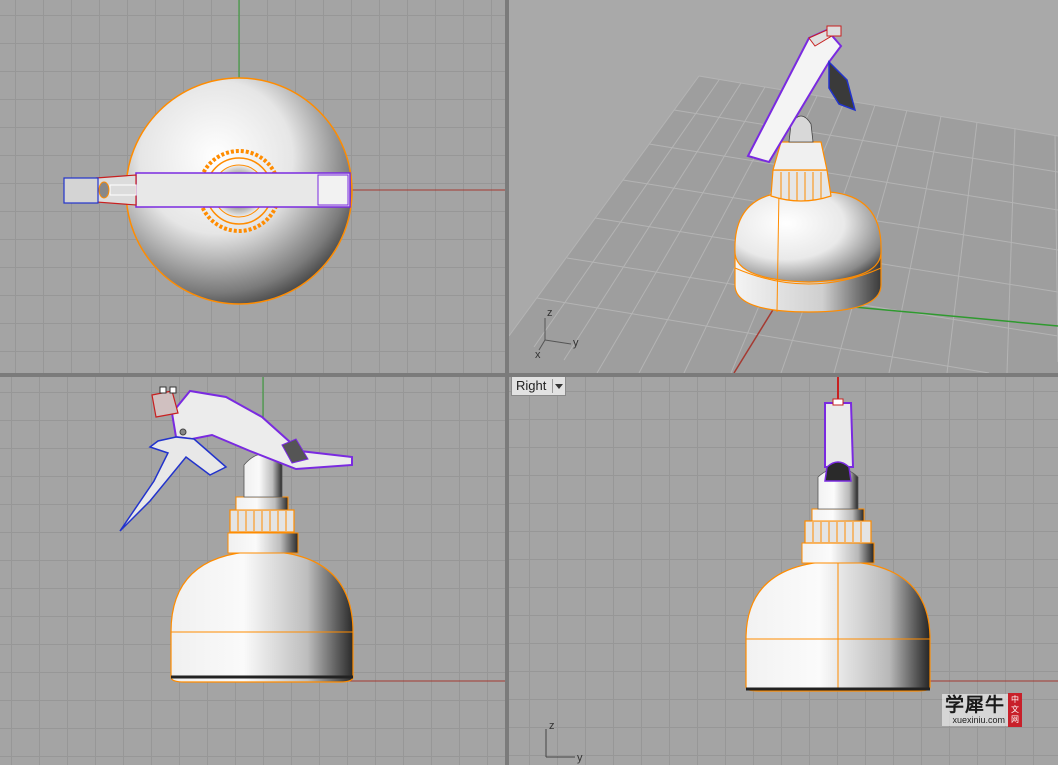  What do you see at coordinates (507, 382) in the screenshot?
I see `viewport-splitter-vertical` at bounding box center [507, 382].